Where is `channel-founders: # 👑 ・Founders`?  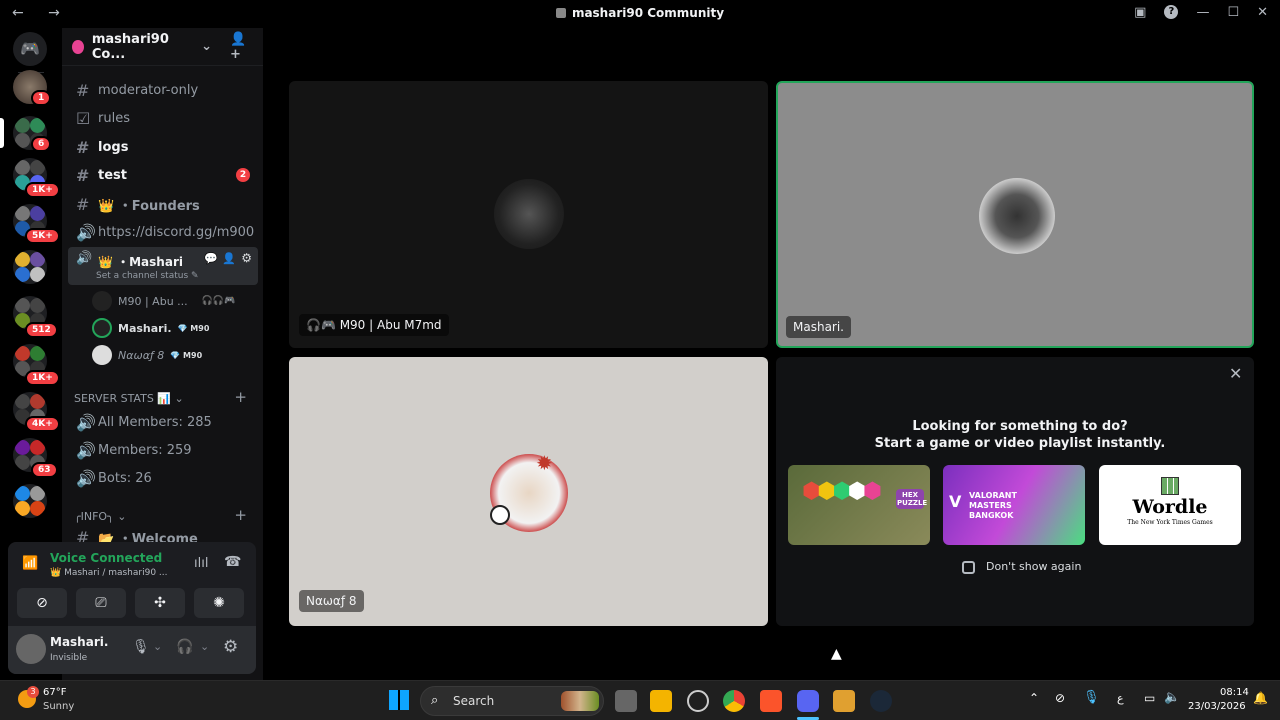 channel-founders: # 👑 ・Founders is located at coordinates (163, 204).